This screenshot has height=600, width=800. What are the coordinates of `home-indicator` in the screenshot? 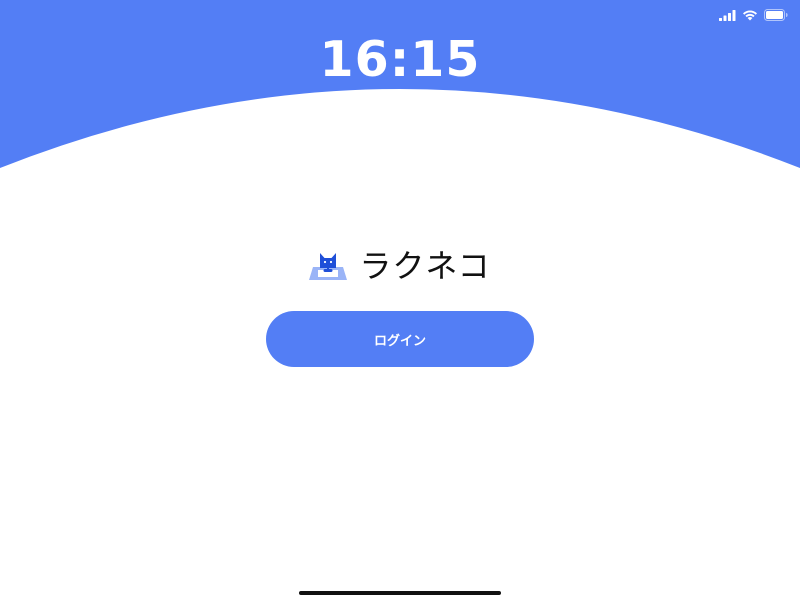 It's located at (400, 593).